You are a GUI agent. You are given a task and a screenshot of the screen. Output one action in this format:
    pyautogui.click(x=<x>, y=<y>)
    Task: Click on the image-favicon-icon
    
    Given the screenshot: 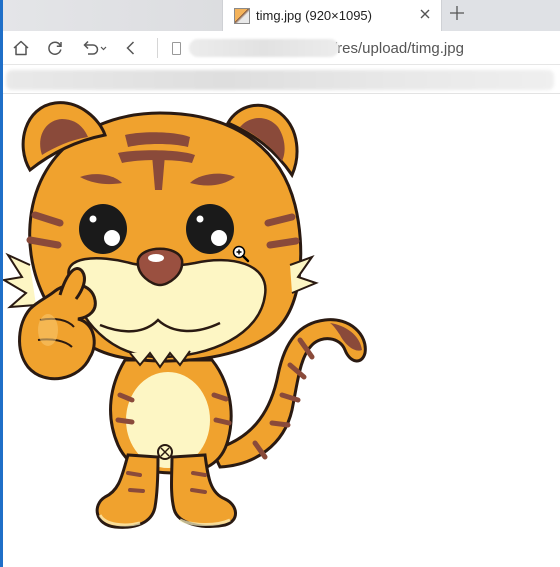 What is the action you would take?
    pyautogui.click(x=242, y=15)
    